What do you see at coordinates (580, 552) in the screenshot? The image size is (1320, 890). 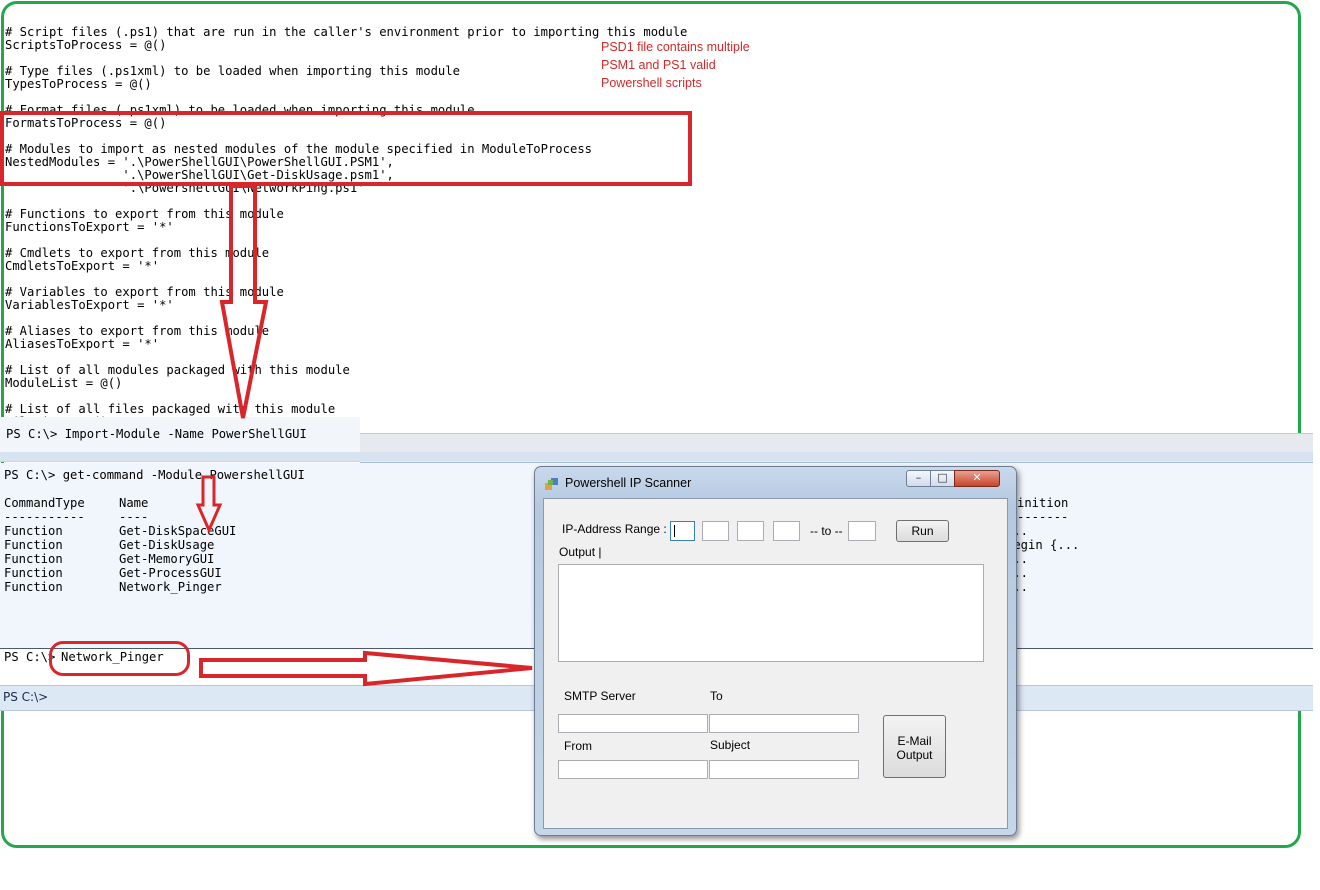 I see `output-label: Output |` at bounding box center [580, 552].